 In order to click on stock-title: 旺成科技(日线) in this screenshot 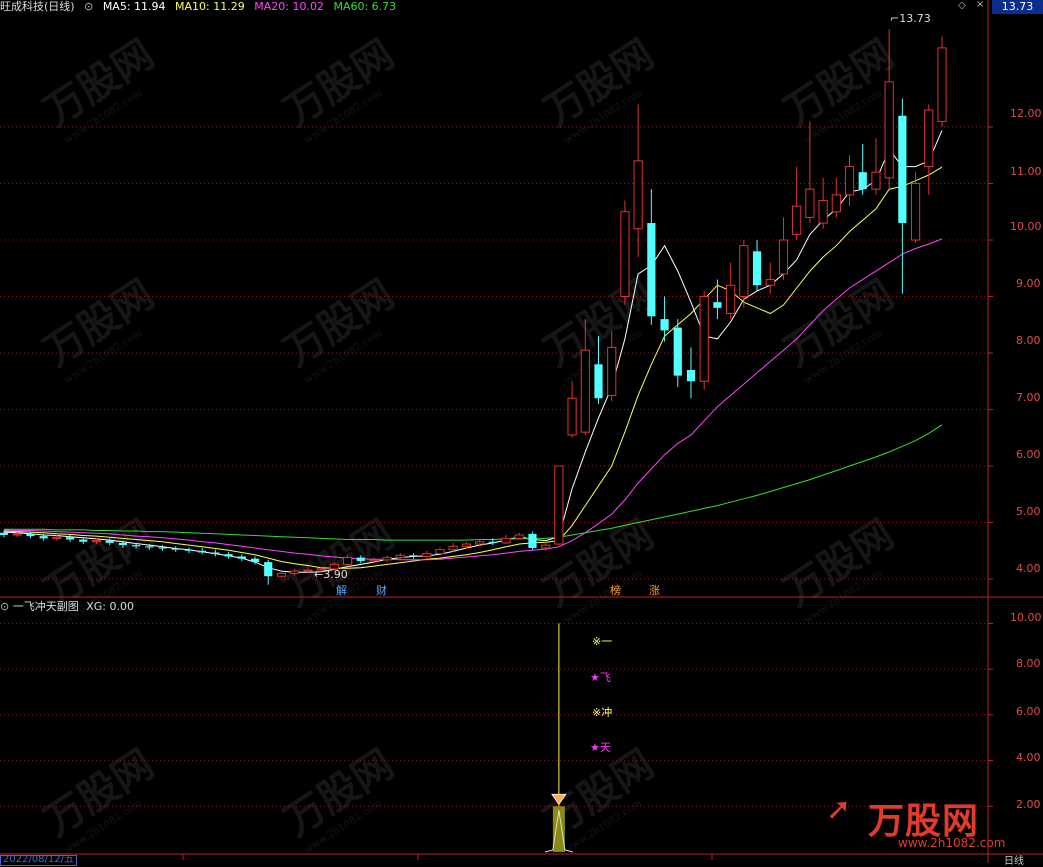, I will do `click(37, 6)`.